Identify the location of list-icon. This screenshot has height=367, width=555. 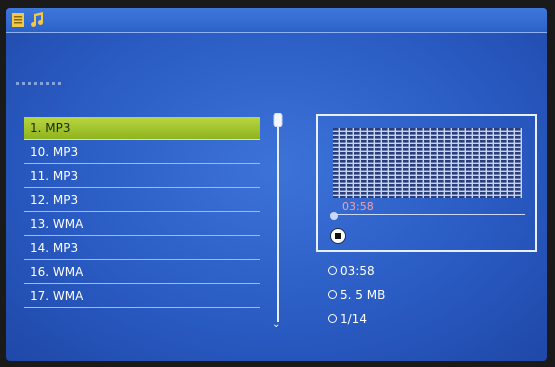
(18, 21).